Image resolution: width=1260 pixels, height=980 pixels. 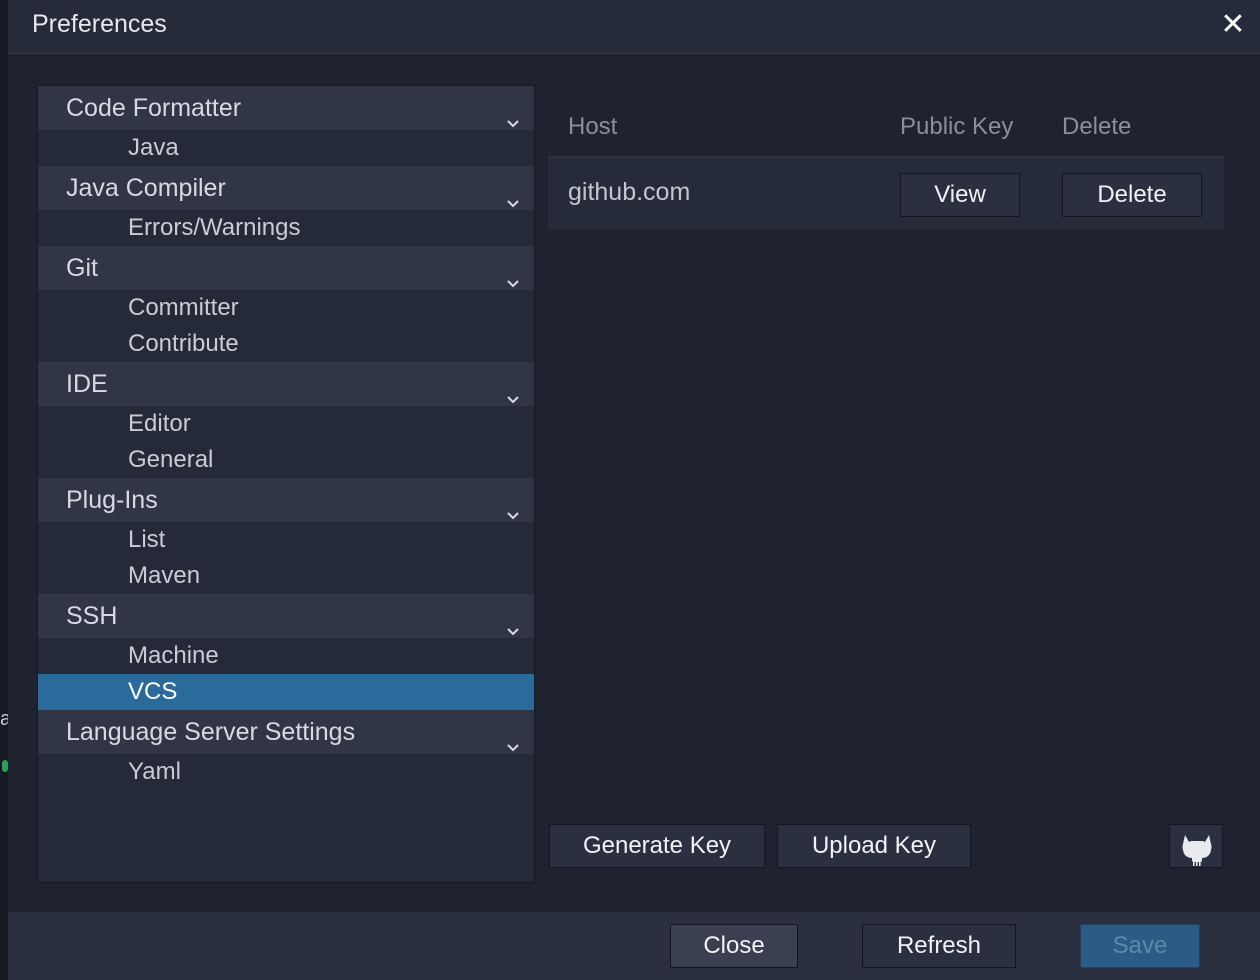 What do you see at coordinates (286, 656) in the screenshot?
I see `tree-item-machine: Machine` at bounding box center [286, 656].